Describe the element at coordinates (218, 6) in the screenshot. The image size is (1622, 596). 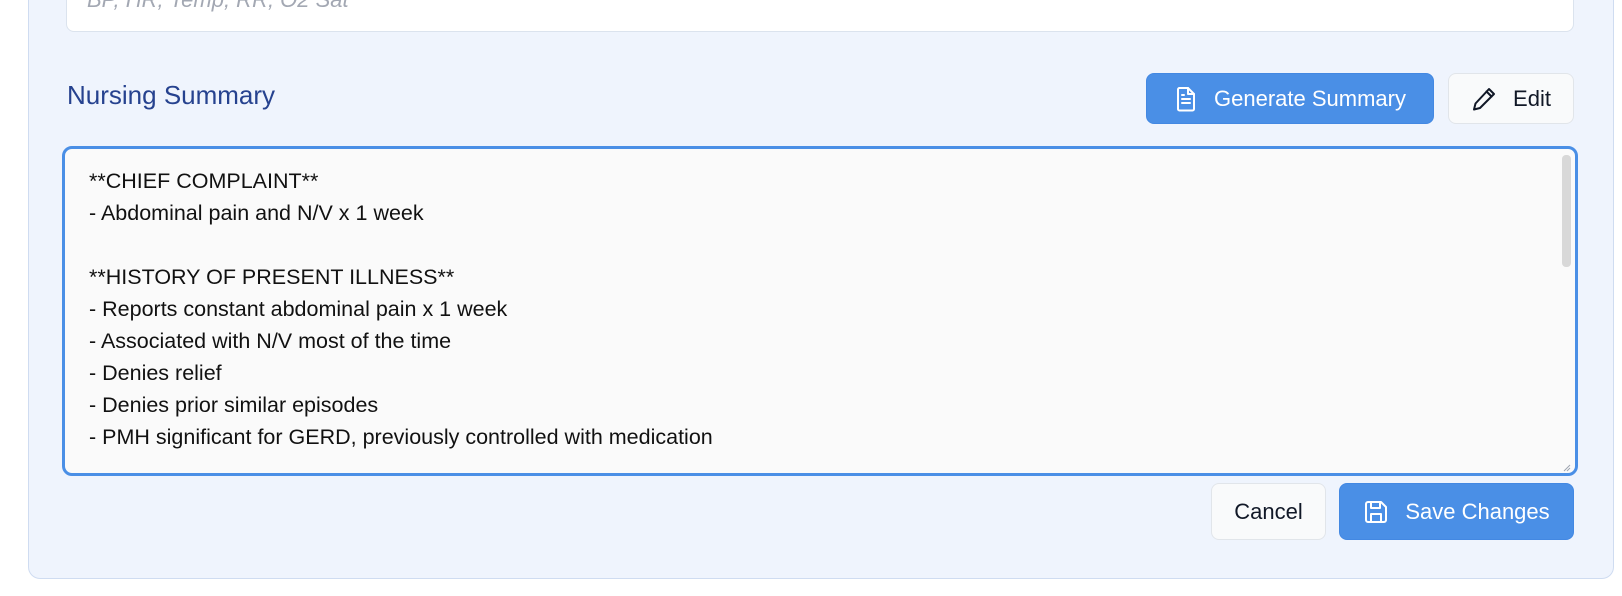
I see `vitals-placeholder: BP, HR, Temp, RR, O2 Sat` at that location.